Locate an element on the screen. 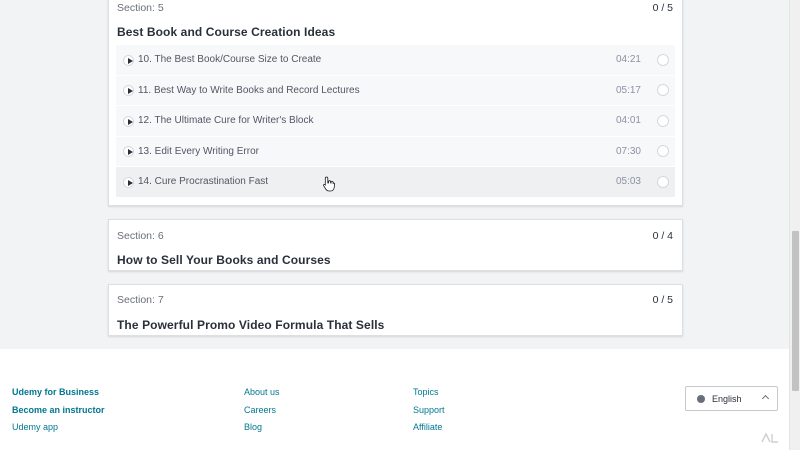  footer-link-careers: Careers is located at coordinates (260, 410).